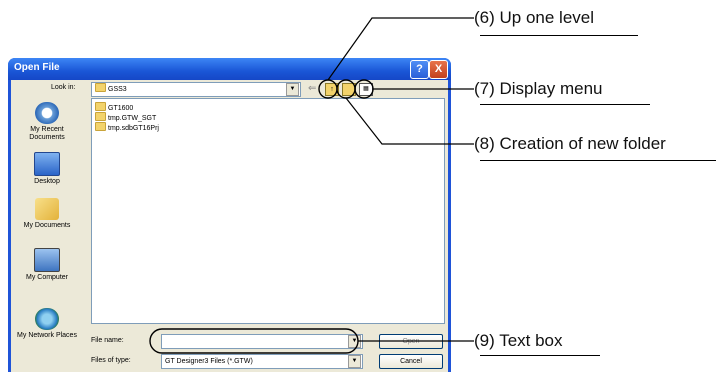 The width and height of the screenshot is (720, 376). I want to click on annotation-up-one-level: (6) Up one level, so click(534, 17).